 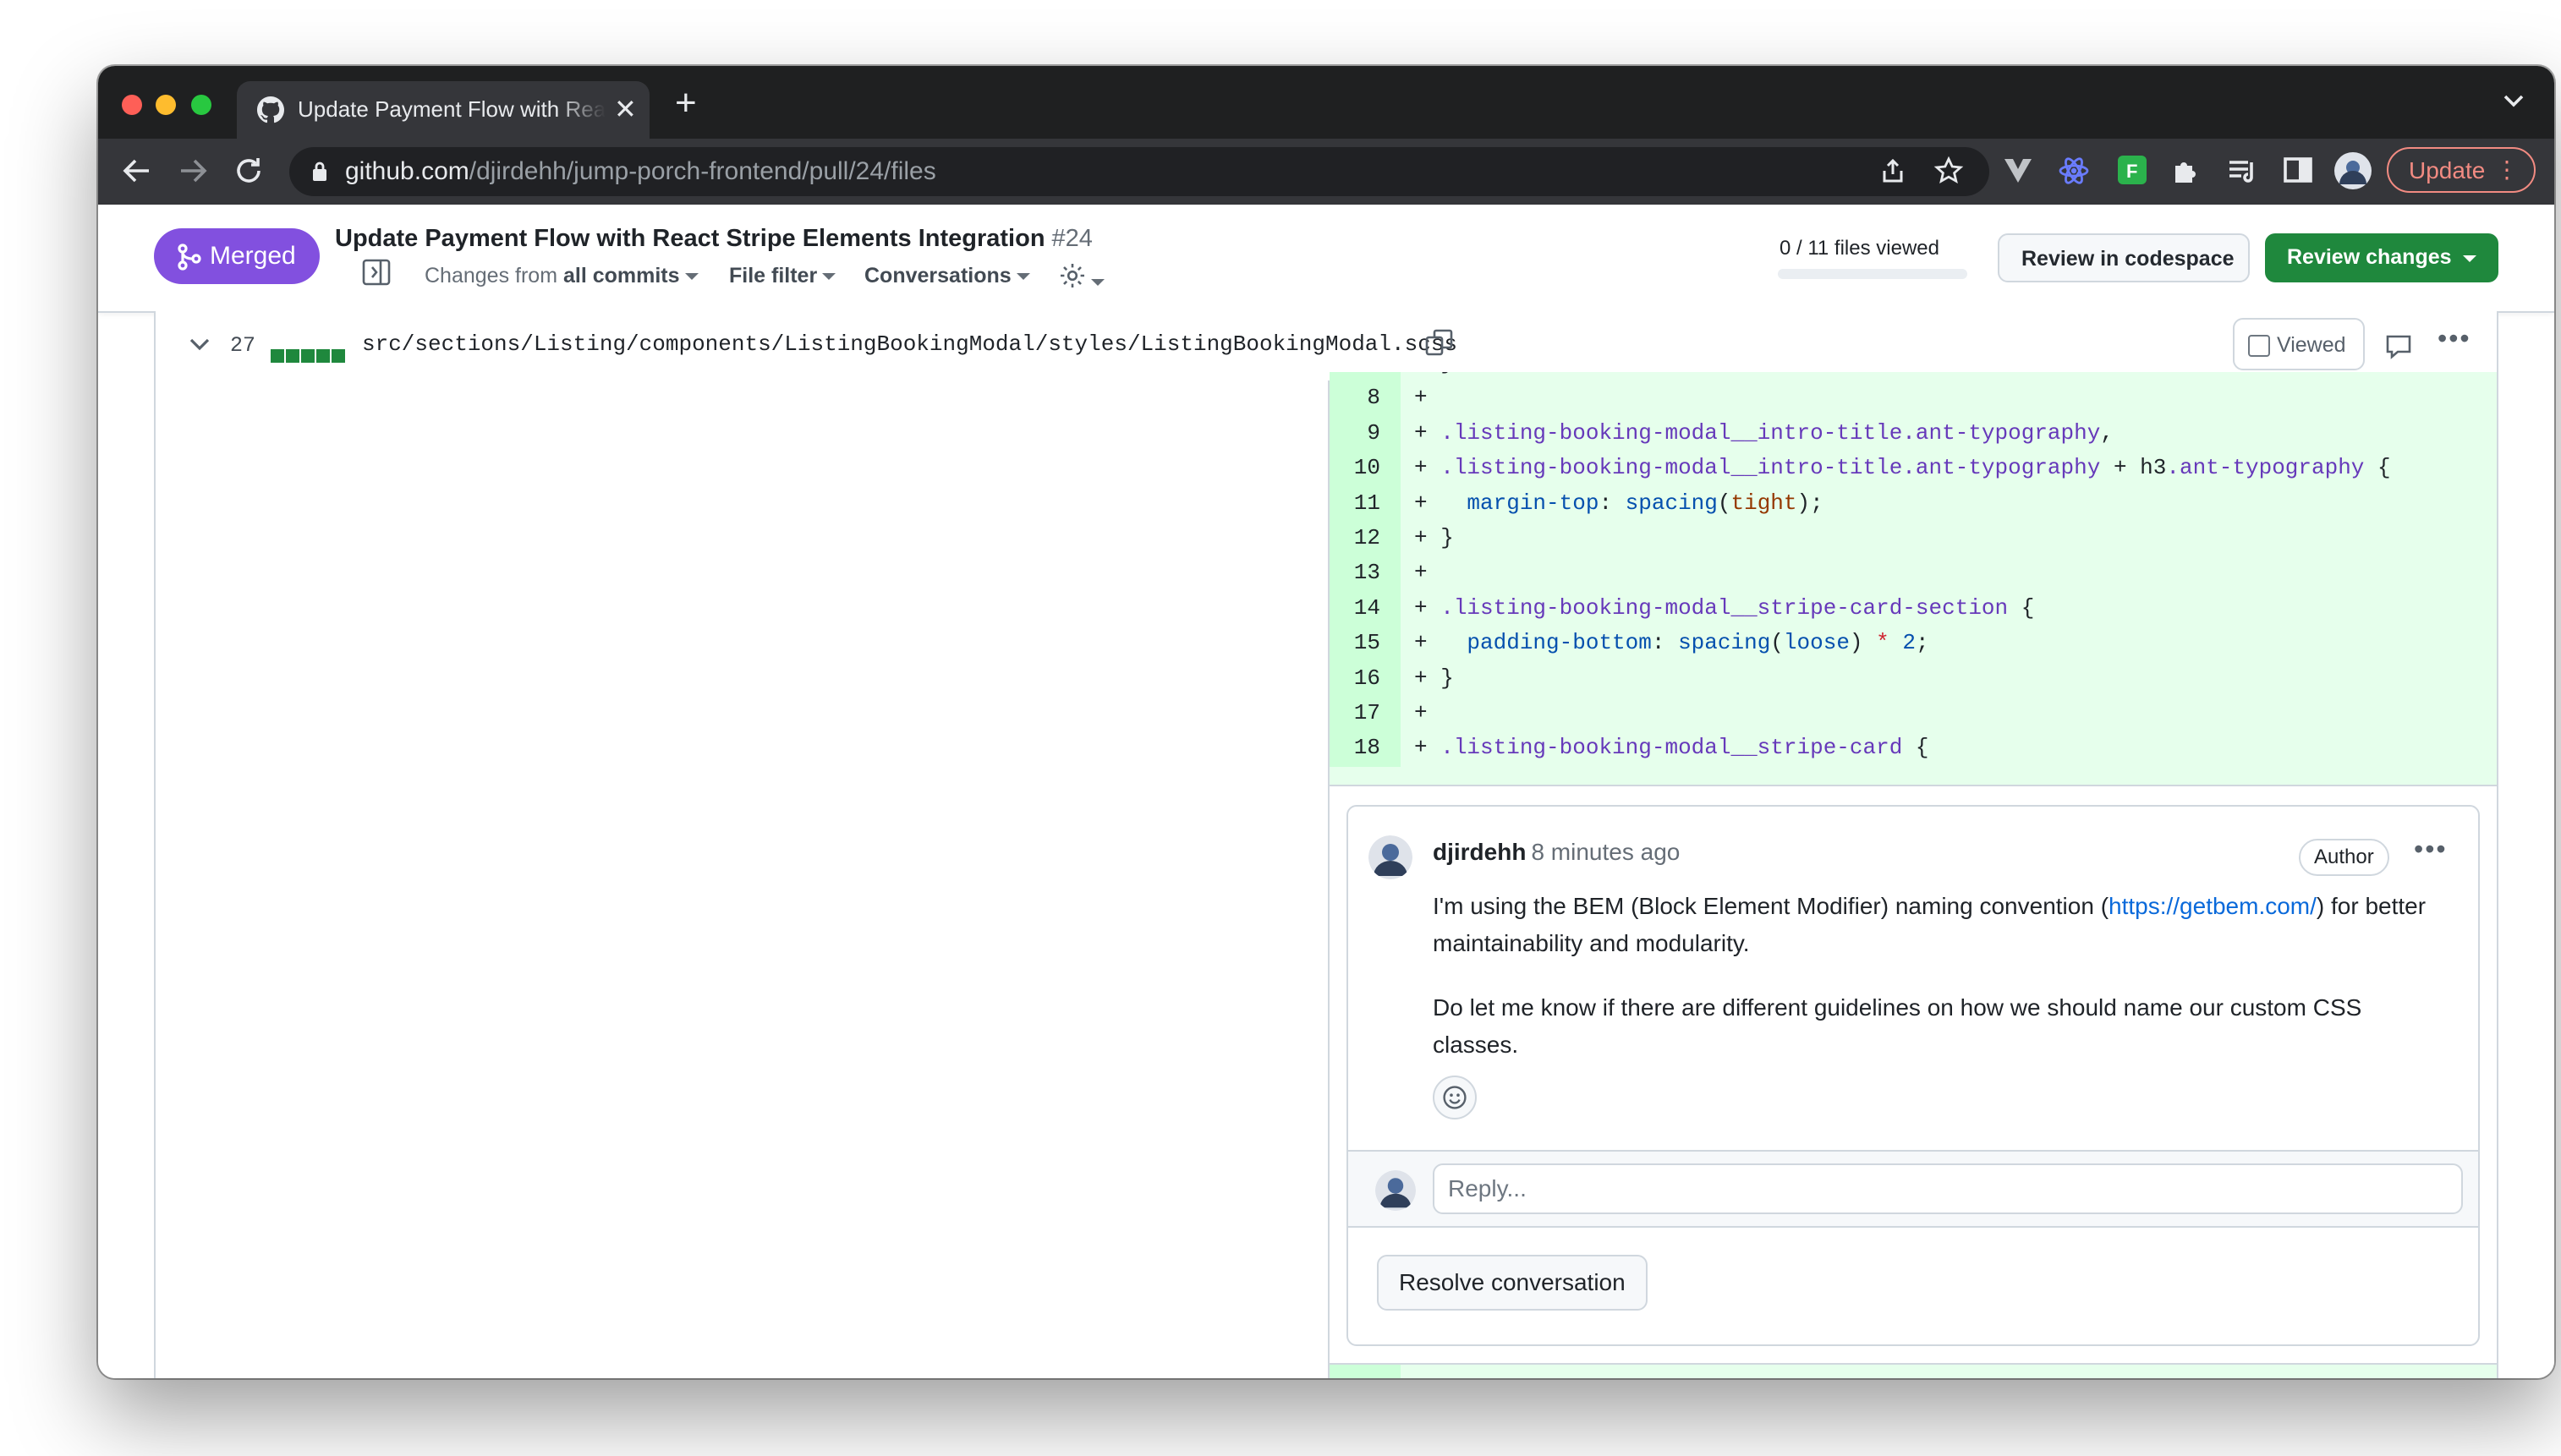 I want to click on diff-line: 15 + padding-bottom: spacing(loose) * 2;, so click(x=1914, y=644).